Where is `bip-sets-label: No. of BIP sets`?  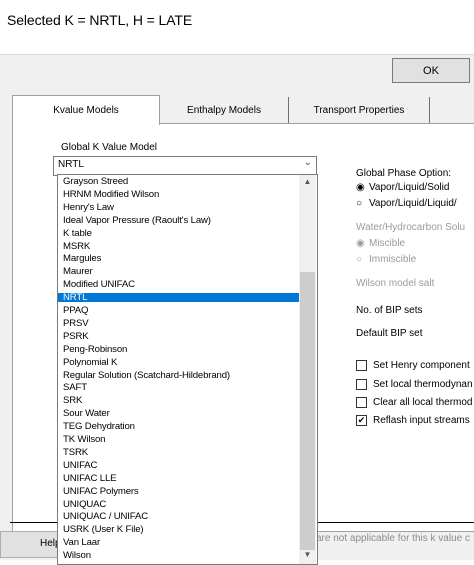 bip-sets-label: No. of BIP sets is located at coordinates (389, 310).